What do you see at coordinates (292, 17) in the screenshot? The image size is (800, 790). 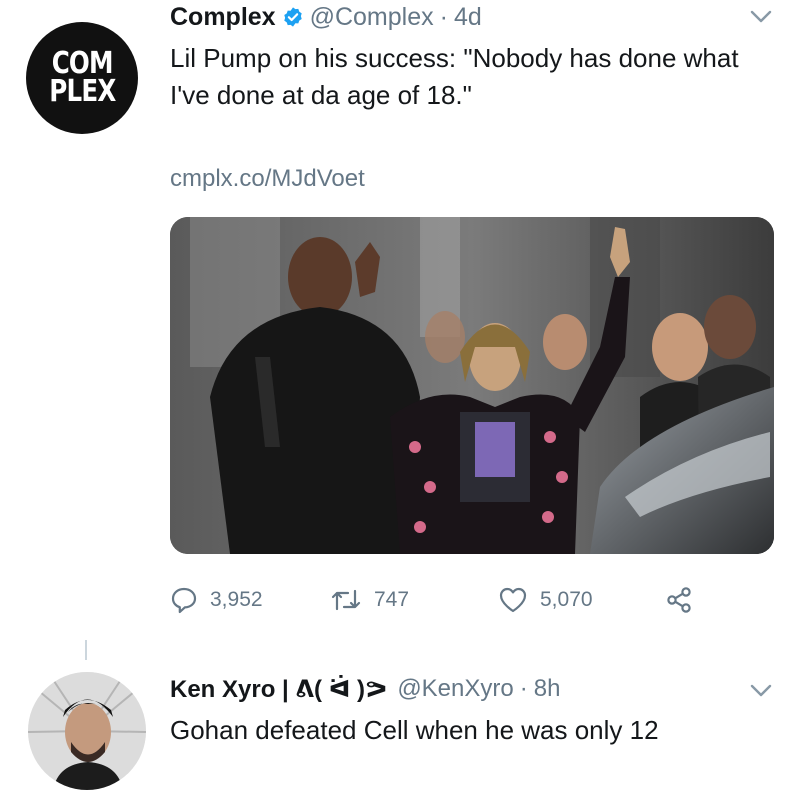 I see `verified-badge-icon` at bounding box center [292, 17].